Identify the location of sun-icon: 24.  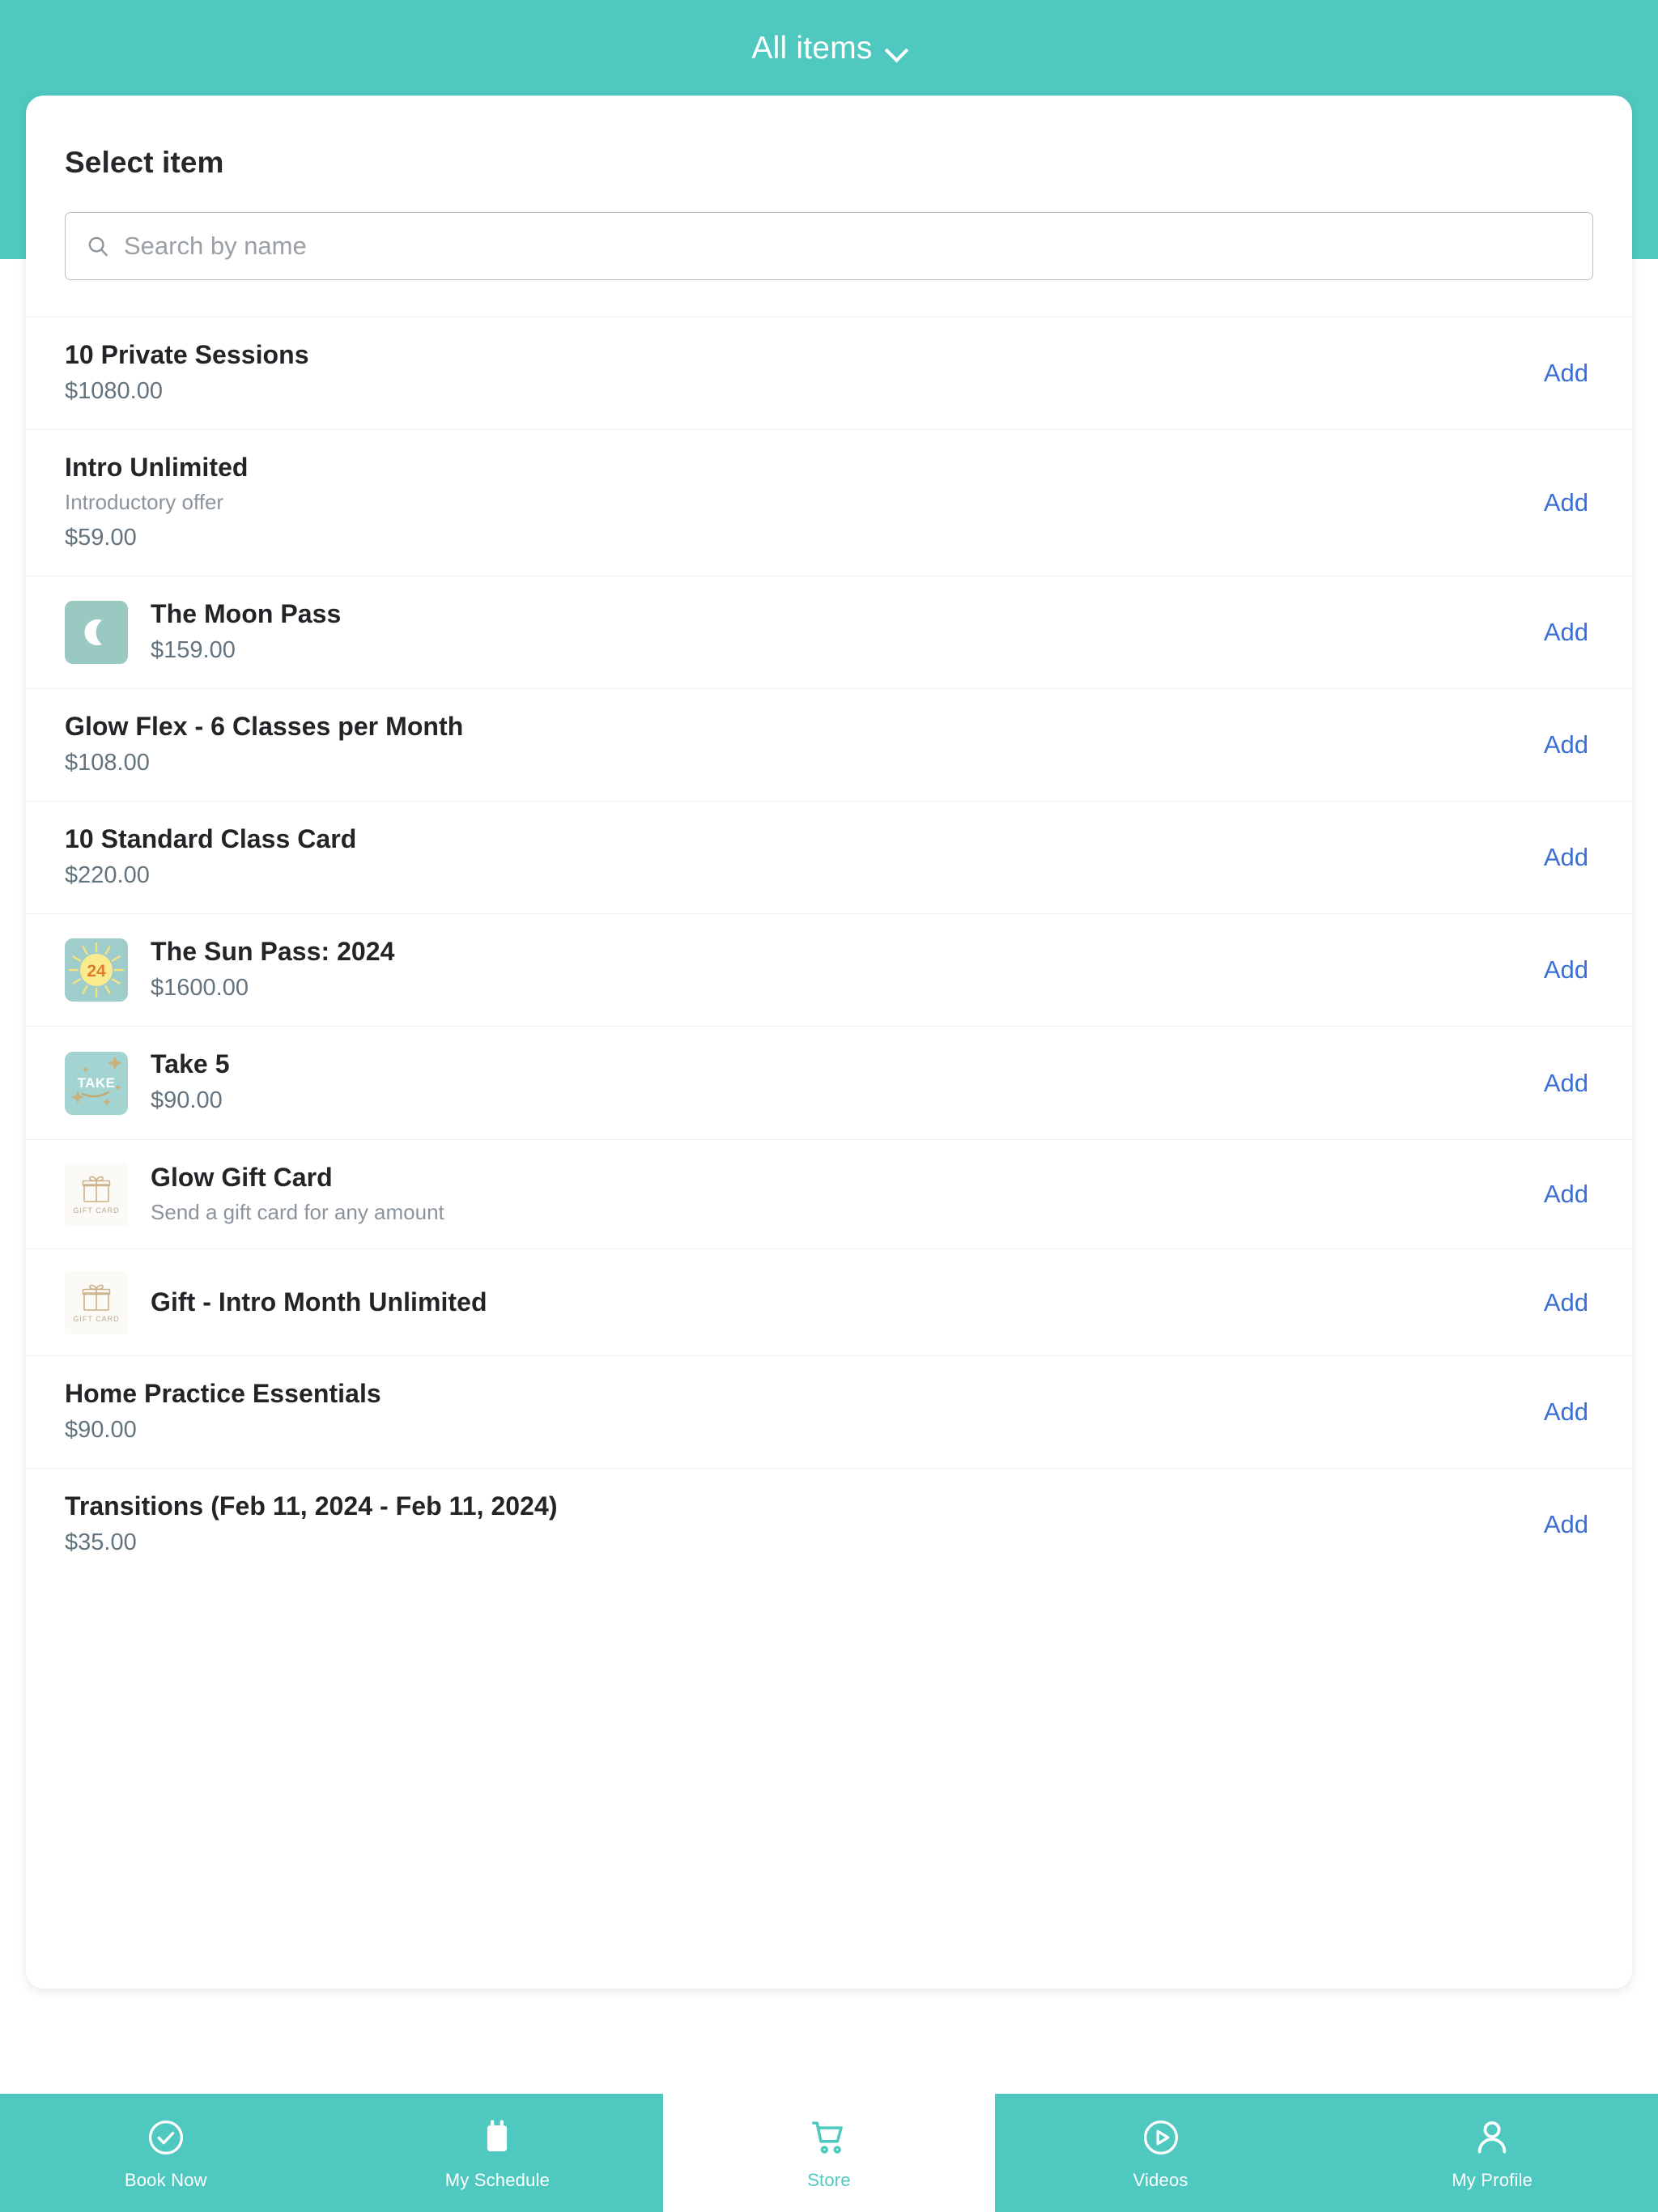
(96, 970).